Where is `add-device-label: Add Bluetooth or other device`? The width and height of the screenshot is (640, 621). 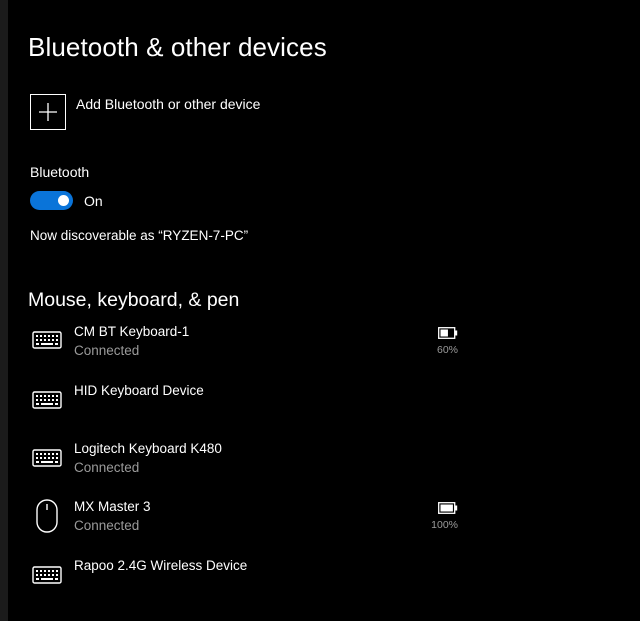
add-device-label: Add Bluetooth or other device is located at coordinates (168, 104).